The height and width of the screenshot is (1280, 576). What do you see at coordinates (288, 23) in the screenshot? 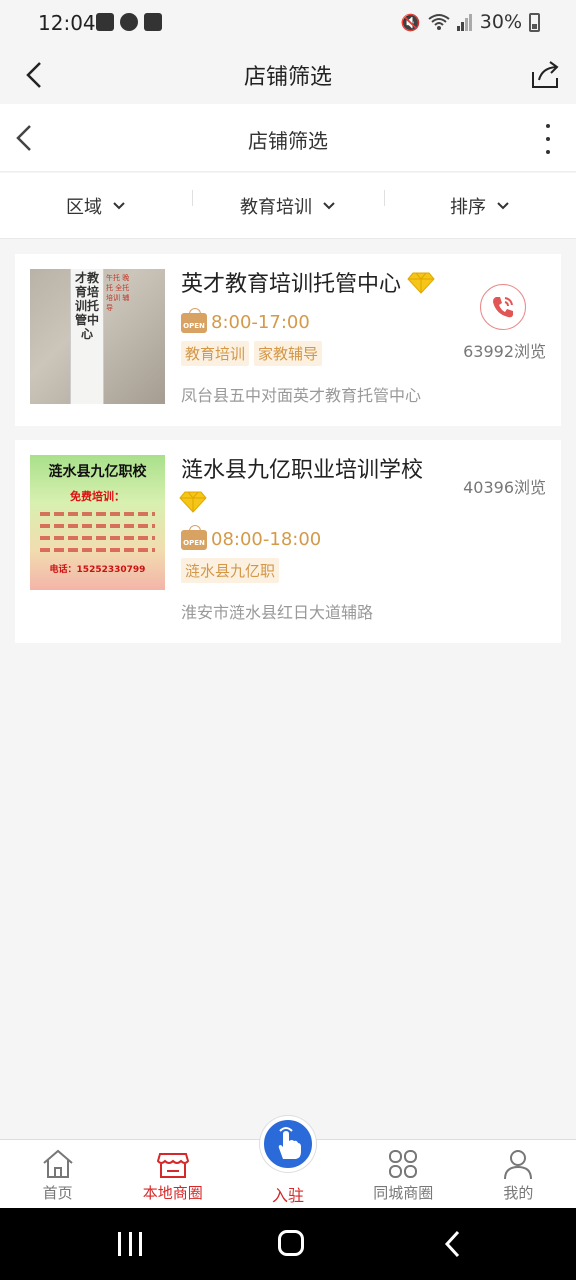
I see `status-bar: 12:04 🔇 30%` at bounding box center [288, 23].